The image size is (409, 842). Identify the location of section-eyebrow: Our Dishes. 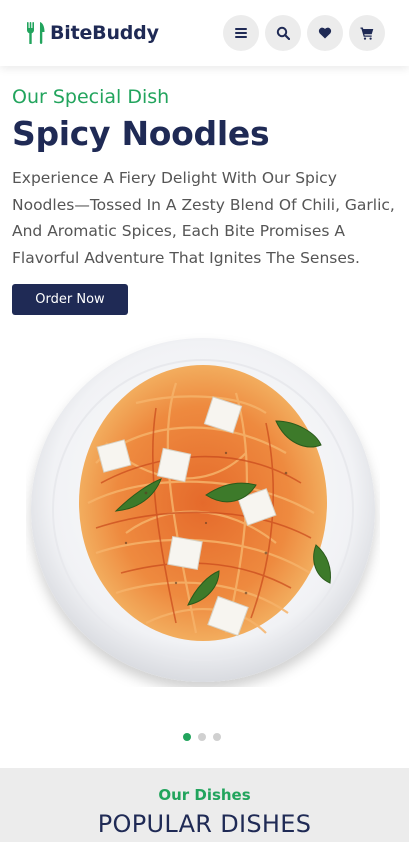
(204, 795).